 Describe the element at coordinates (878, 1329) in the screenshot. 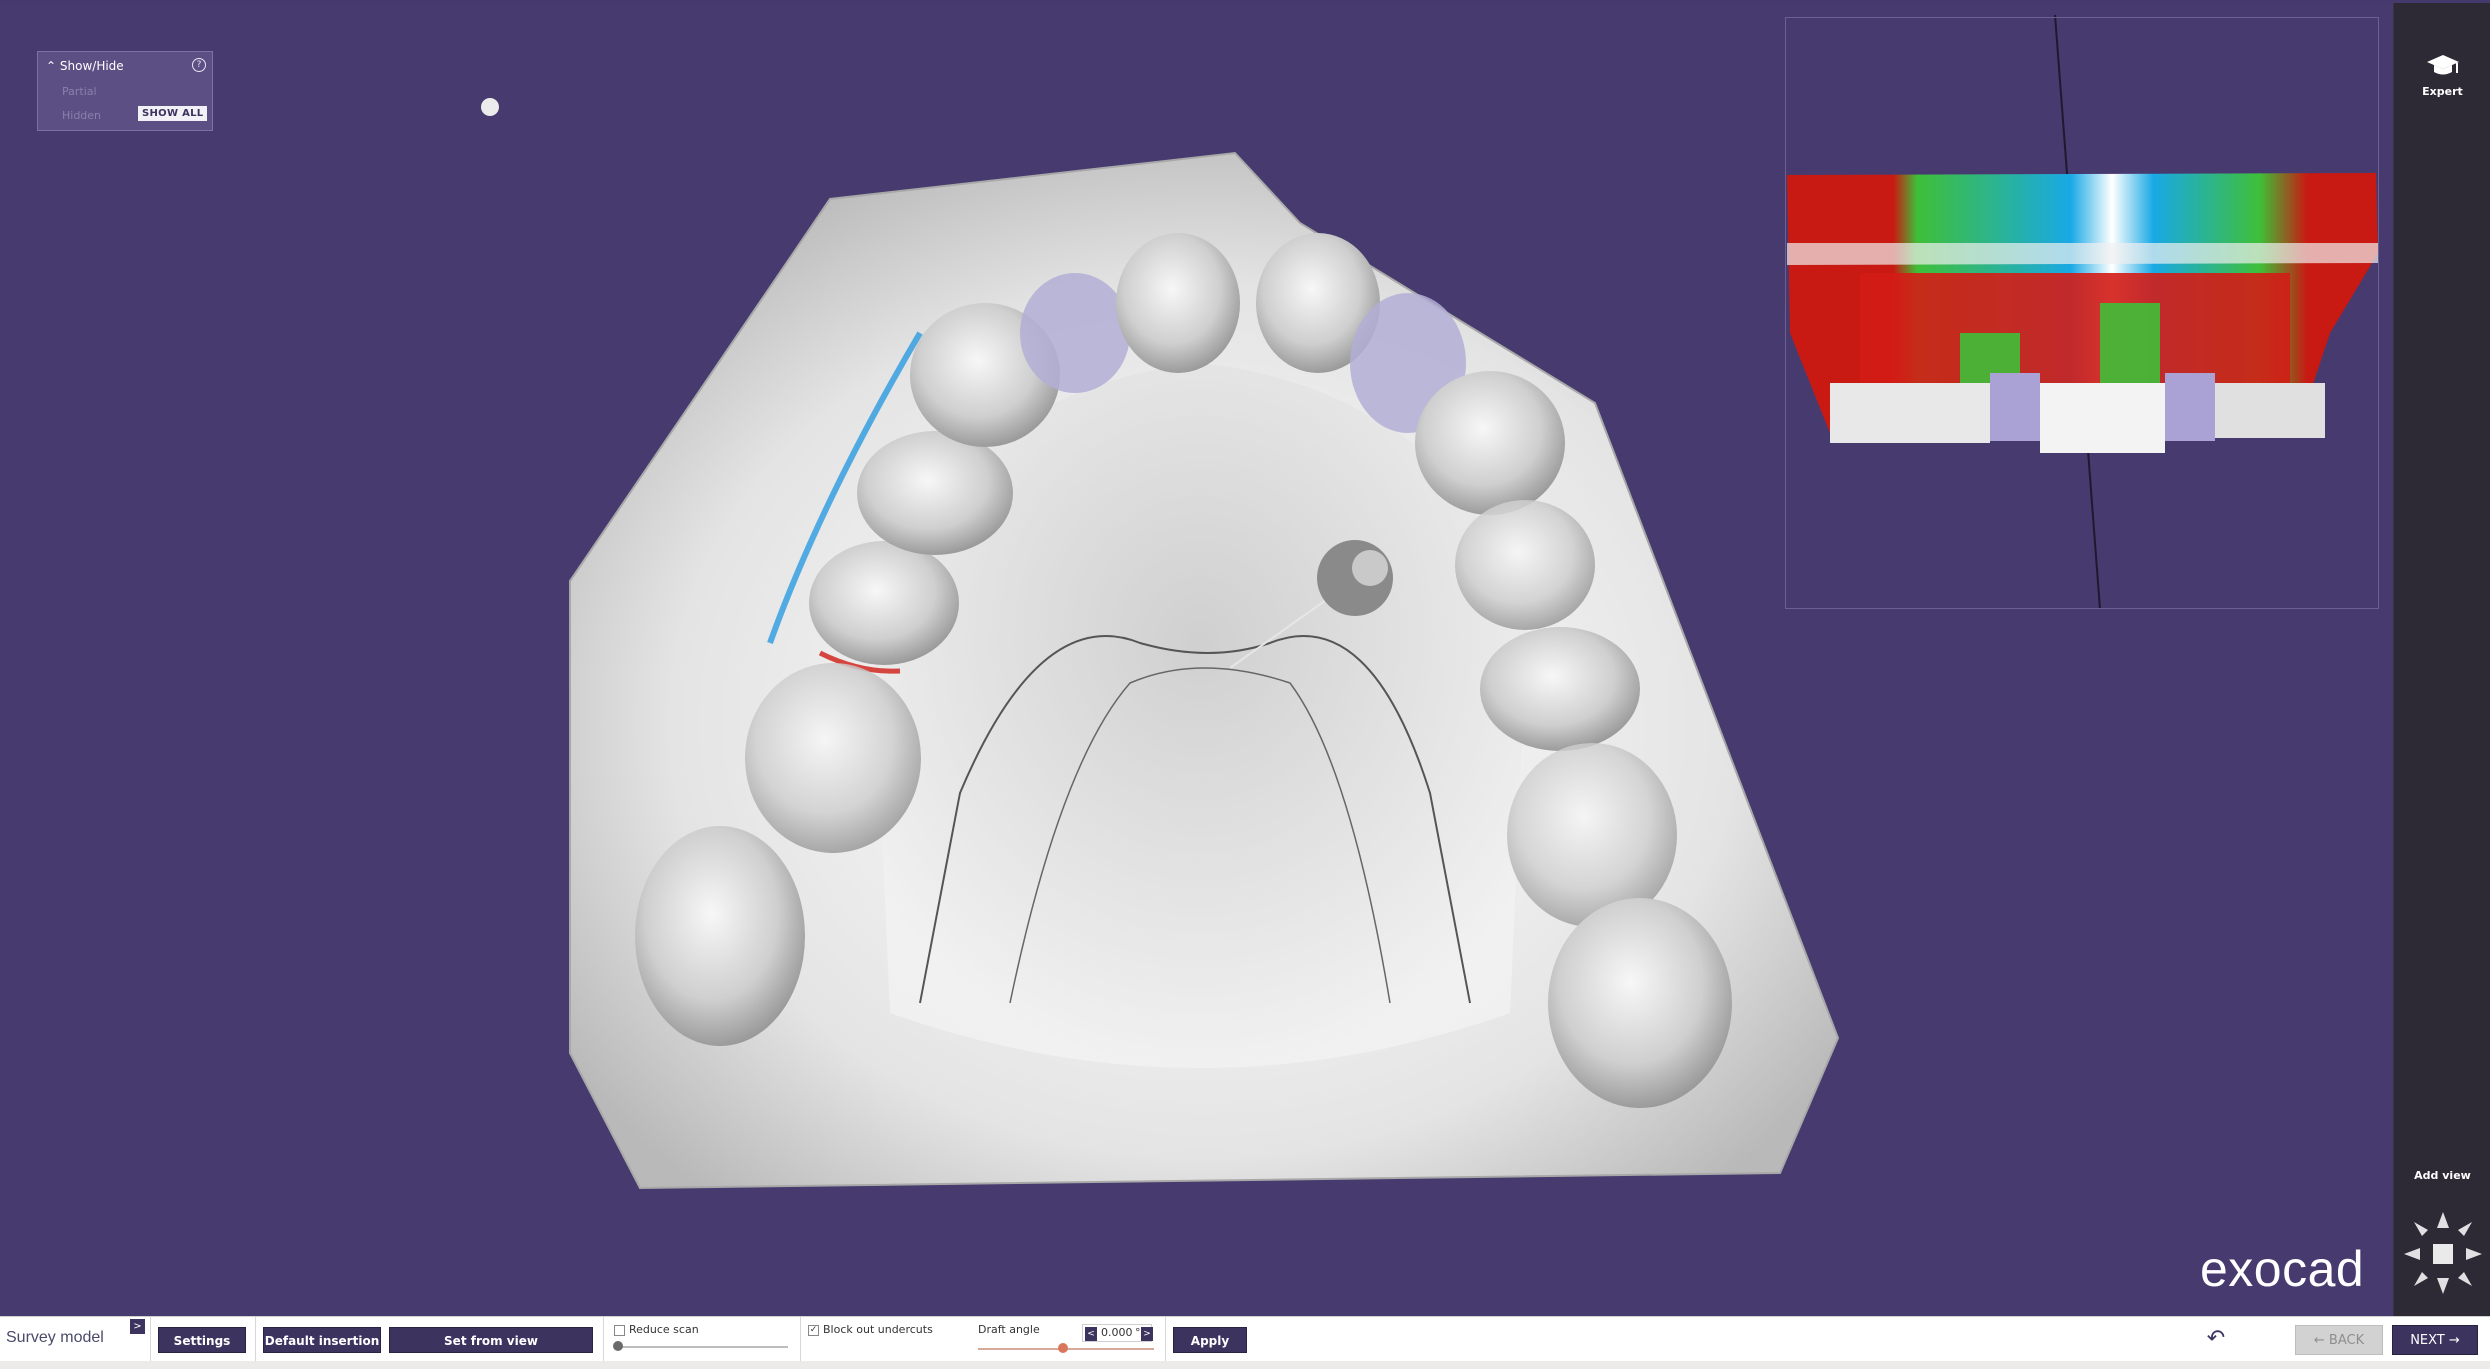

I see `block-out-undercuts-label: Block out undercuts` at that location.